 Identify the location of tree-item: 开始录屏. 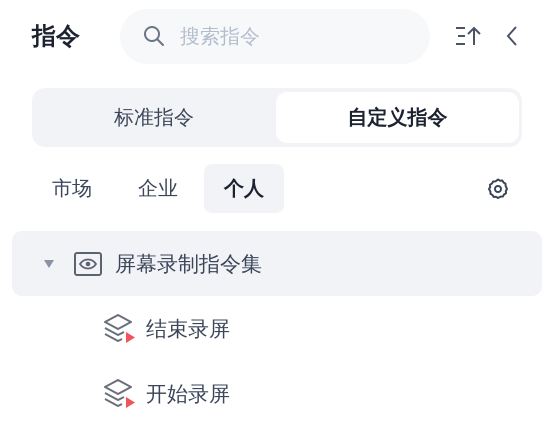
(277, 393).